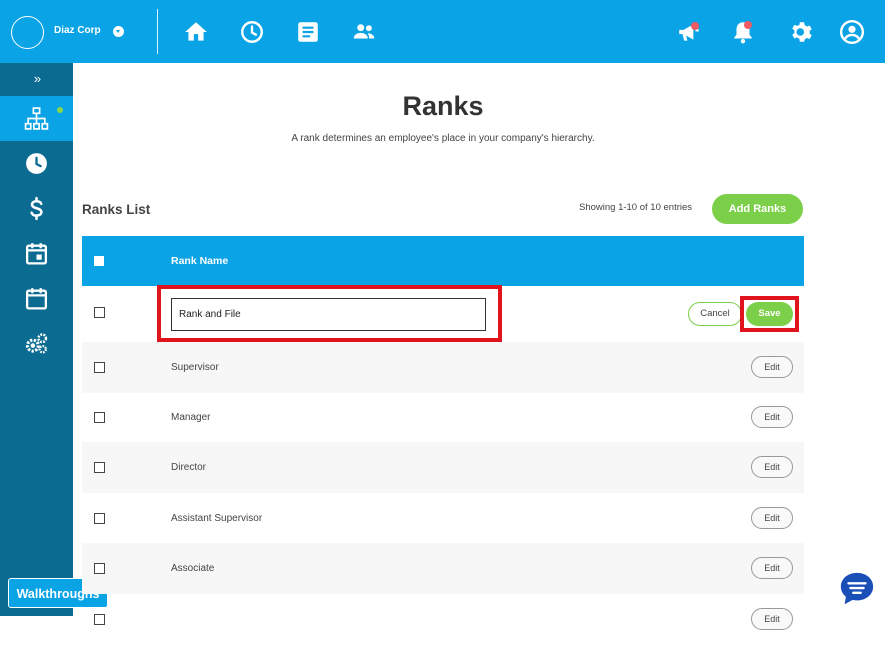  Describe the element at coordinates (443, 106) in the screenshot. I see `page-title: Ranks` at that location.